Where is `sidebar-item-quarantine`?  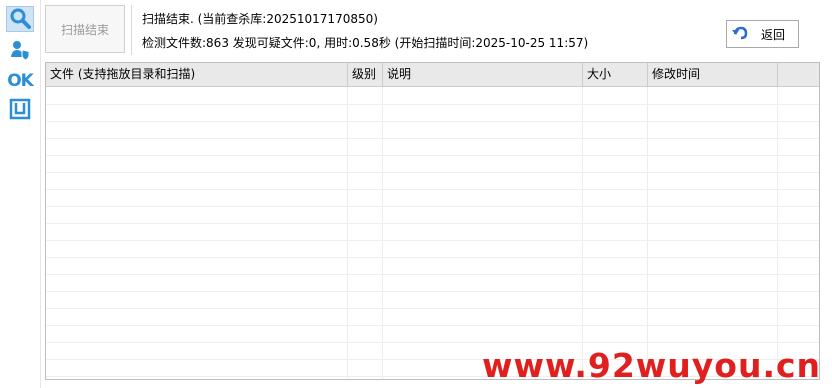
sidebar-item-quarantine is located at coordinates (20, 51).